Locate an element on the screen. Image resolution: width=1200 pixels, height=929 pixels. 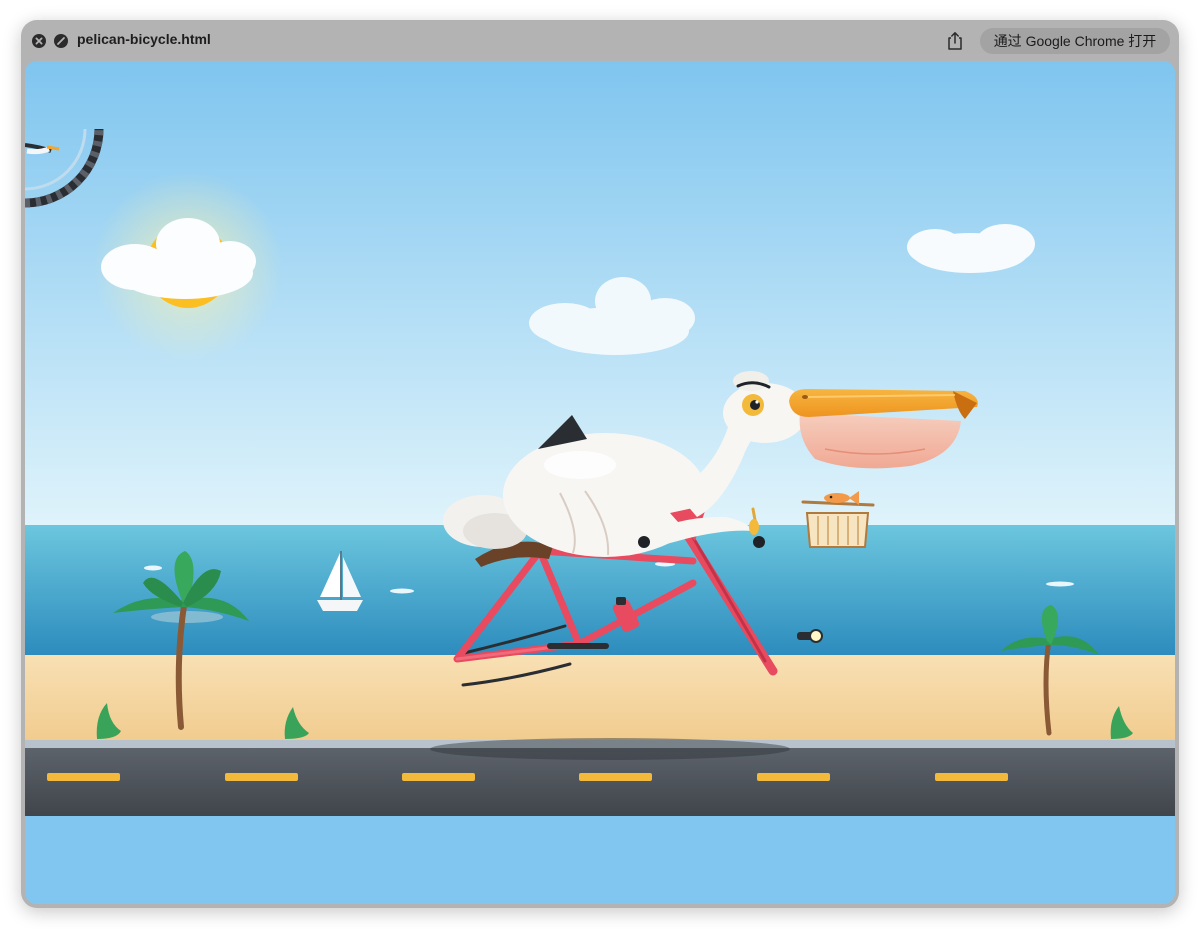
pedal-crank is located at coordinates (578, 646).